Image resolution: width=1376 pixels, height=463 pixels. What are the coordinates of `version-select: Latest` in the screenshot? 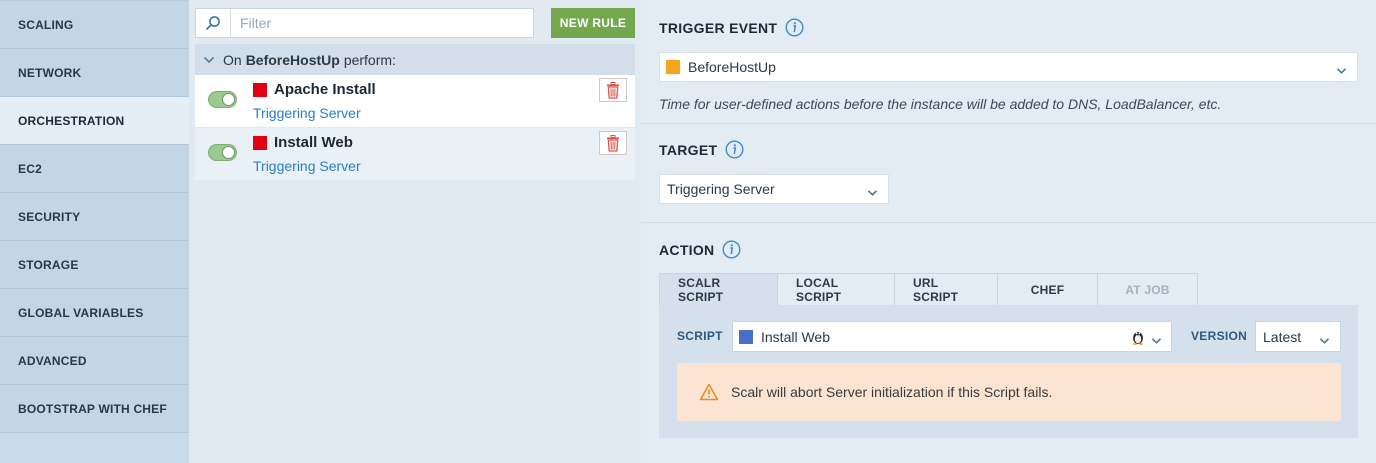 It's located at (1298, 336).